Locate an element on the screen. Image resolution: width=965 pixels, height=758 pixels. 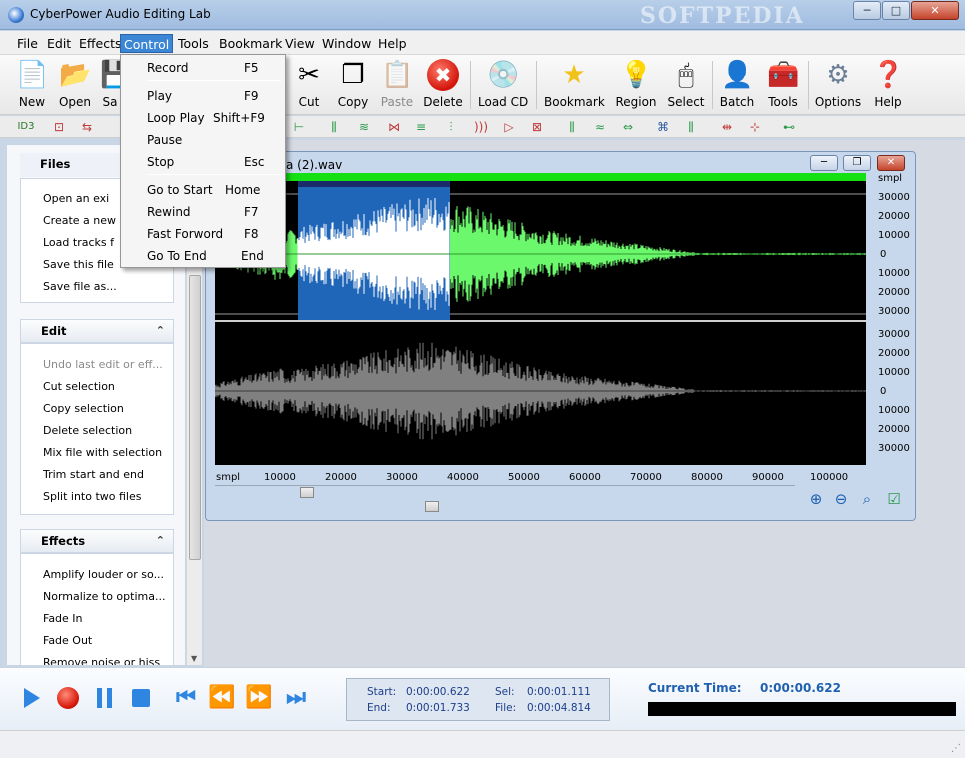
menu-item-rewind: Rewind F7 is located at coordinates (203, 212).